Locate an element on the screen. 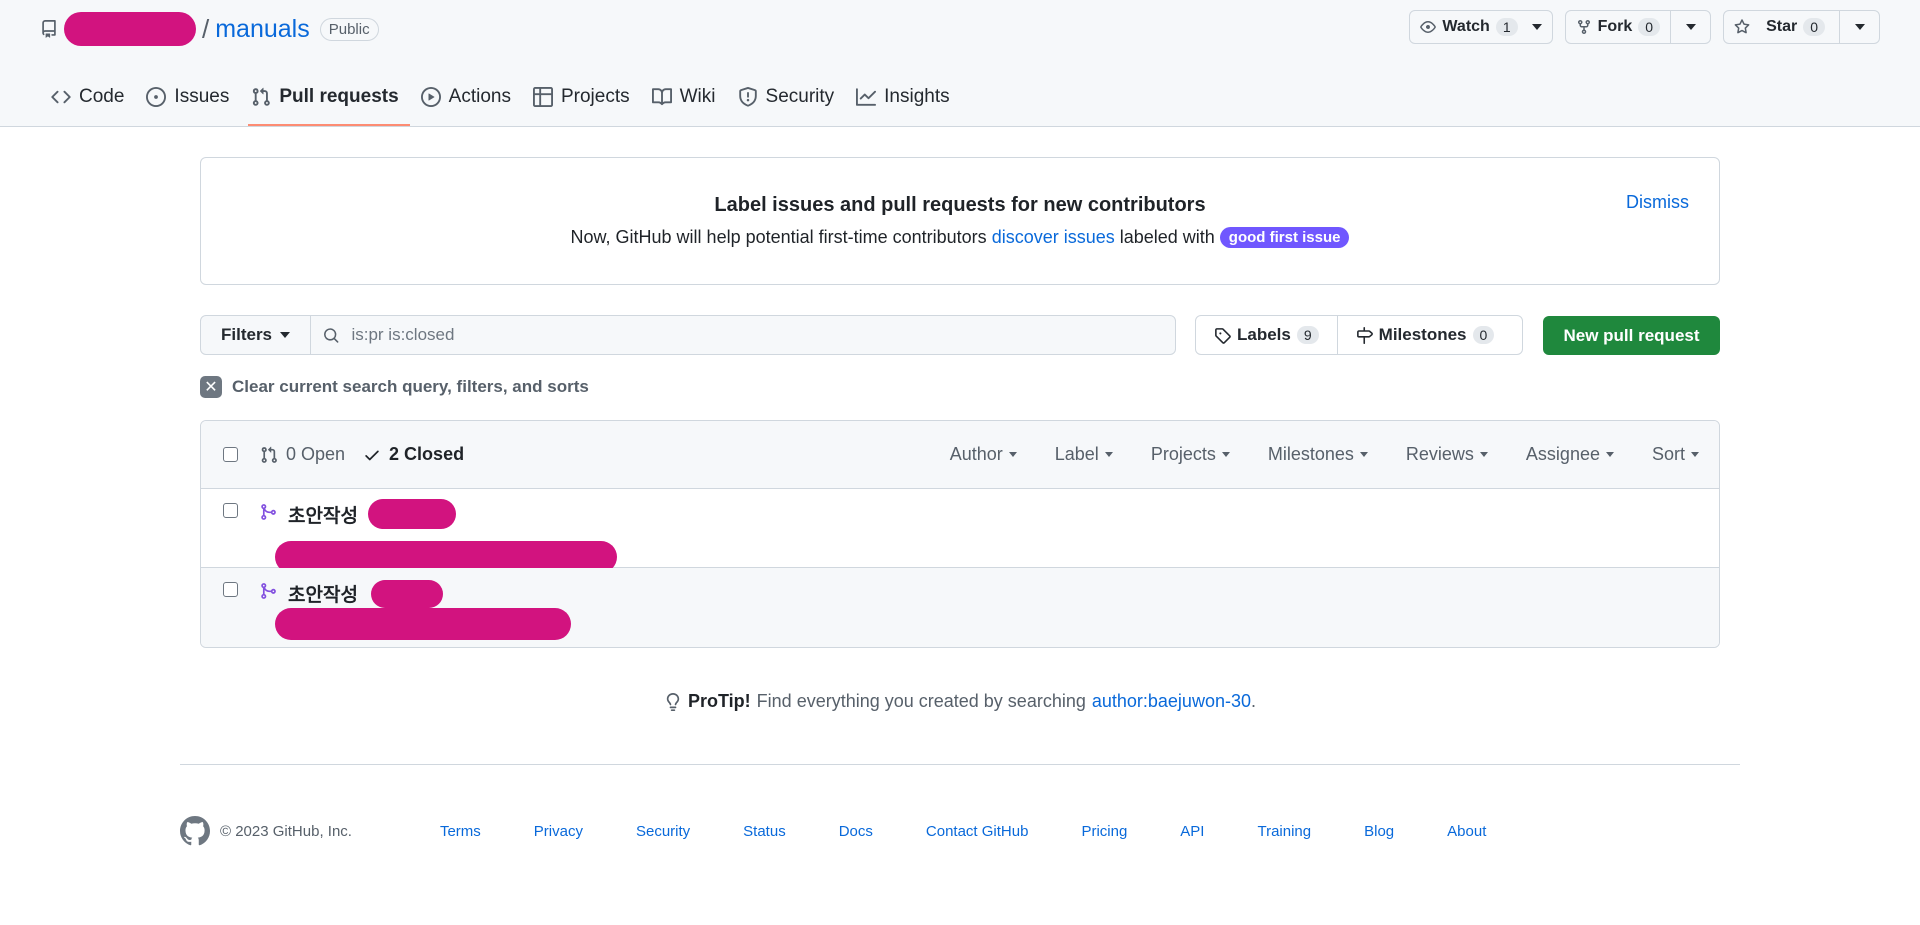 Image resolution: width=1920 pixels, height=925 pixels. footer-link-pricing: Pricing is located at coordinates (1104, 831).